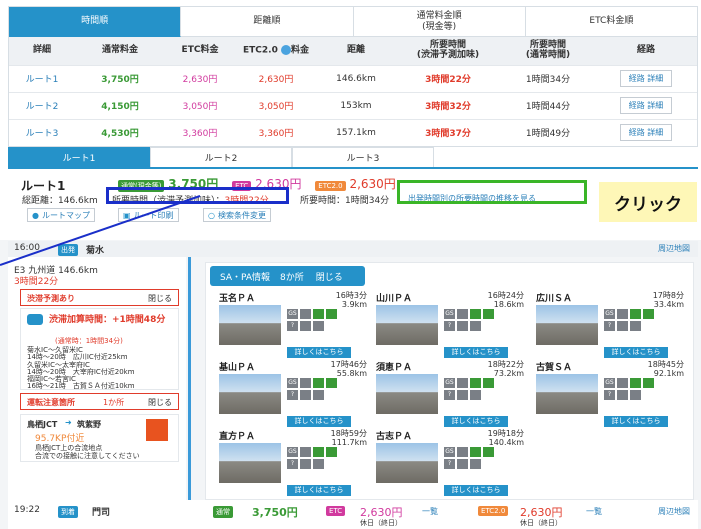  I want to click on caution-icon, so click(157, 430).